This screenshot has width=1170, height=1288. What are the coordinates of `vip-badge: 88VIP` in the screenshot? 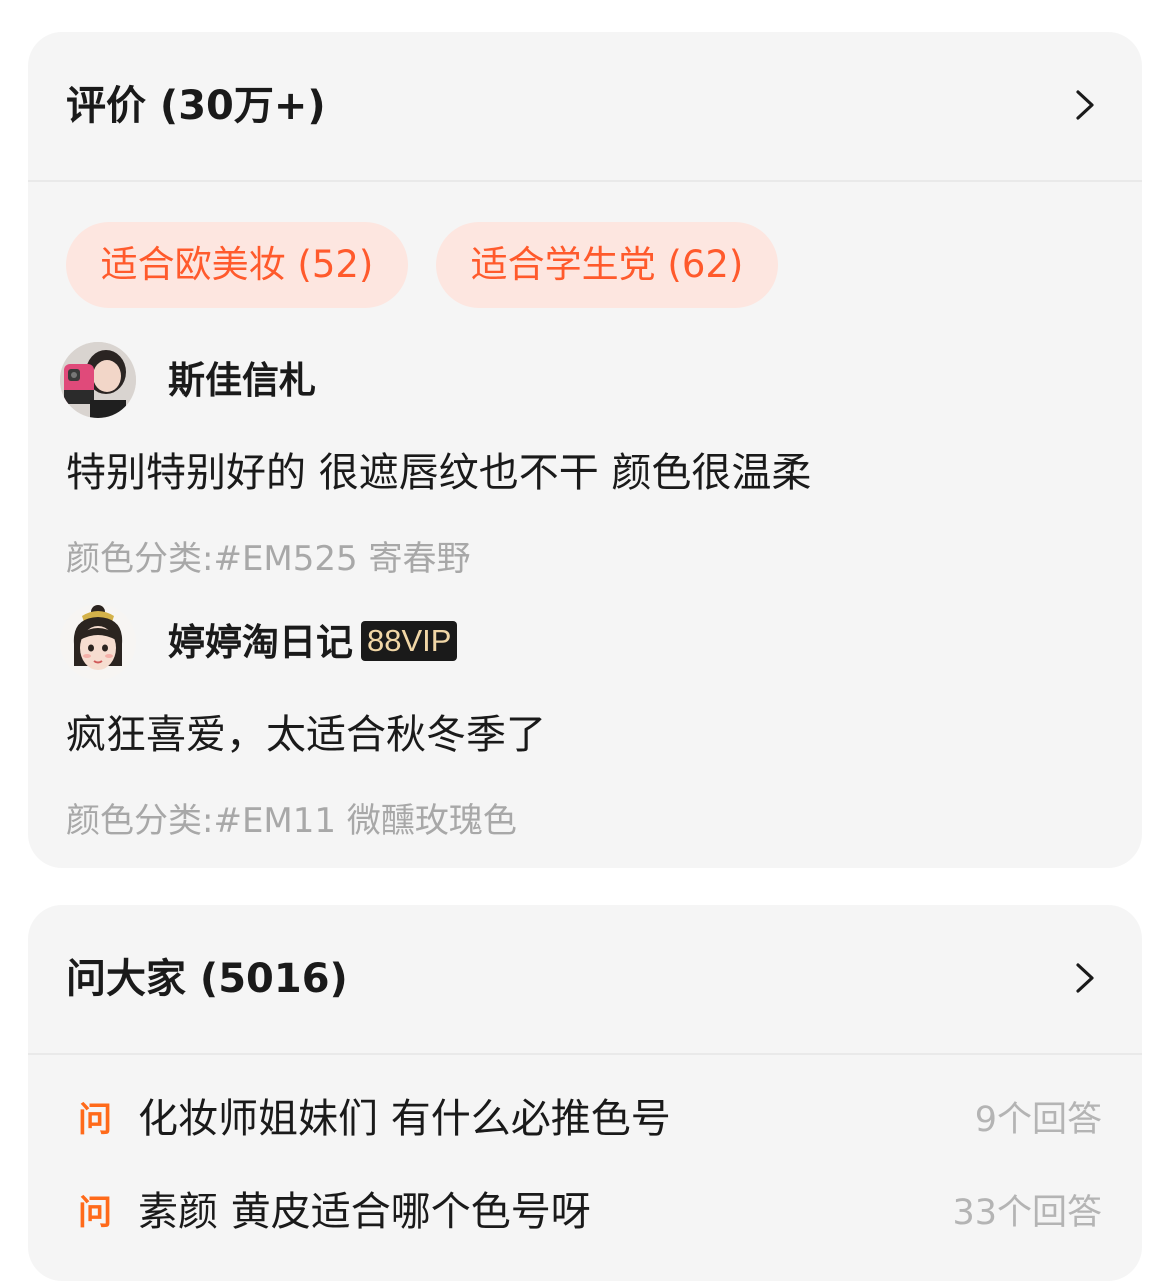 It's located at (409, 641).